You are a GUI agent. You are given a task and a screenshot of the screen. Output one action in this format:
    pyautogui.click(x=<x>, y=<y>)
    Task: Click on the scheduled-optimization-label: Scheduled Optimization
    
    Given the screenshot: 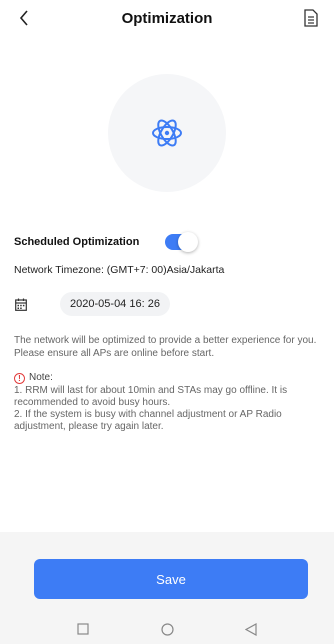 What is the action you would take?
    pyautogui.click(x=77, y=242)
    